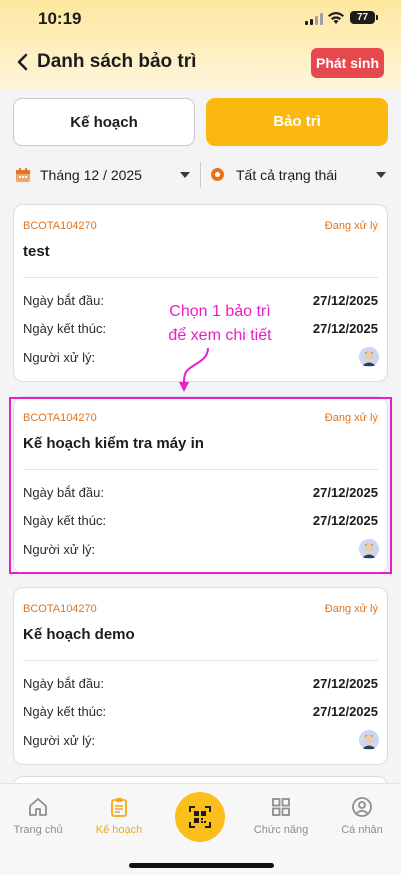 This screenshot has width=401, height=875. I want to click on nav-home: Trang chủ, so click(39, 816).